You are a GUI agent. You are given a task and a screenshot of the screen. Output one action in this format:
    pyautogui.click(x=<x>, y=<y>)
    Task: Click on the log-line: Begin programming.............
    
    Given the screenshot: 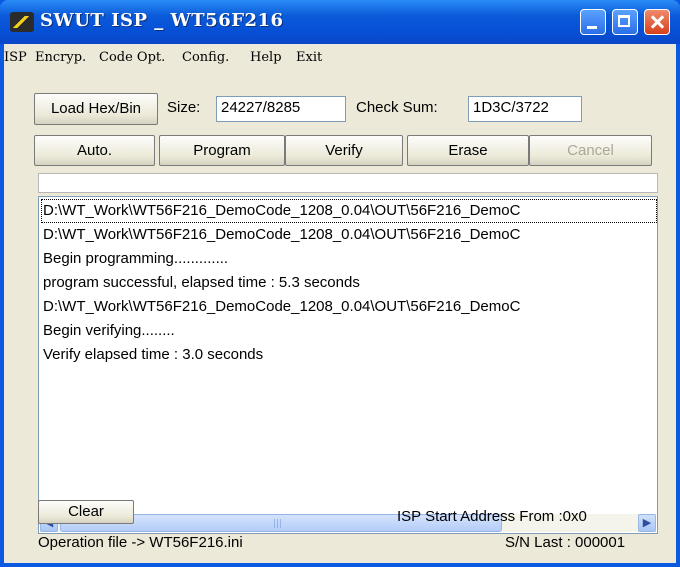 What is the action you would take?
    pyautogui.click(x=136, y=258)
    